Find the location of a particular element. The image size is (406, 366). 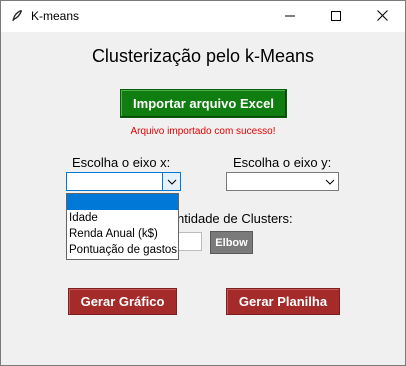

maximize-icon is located at coordinates (336, 17).